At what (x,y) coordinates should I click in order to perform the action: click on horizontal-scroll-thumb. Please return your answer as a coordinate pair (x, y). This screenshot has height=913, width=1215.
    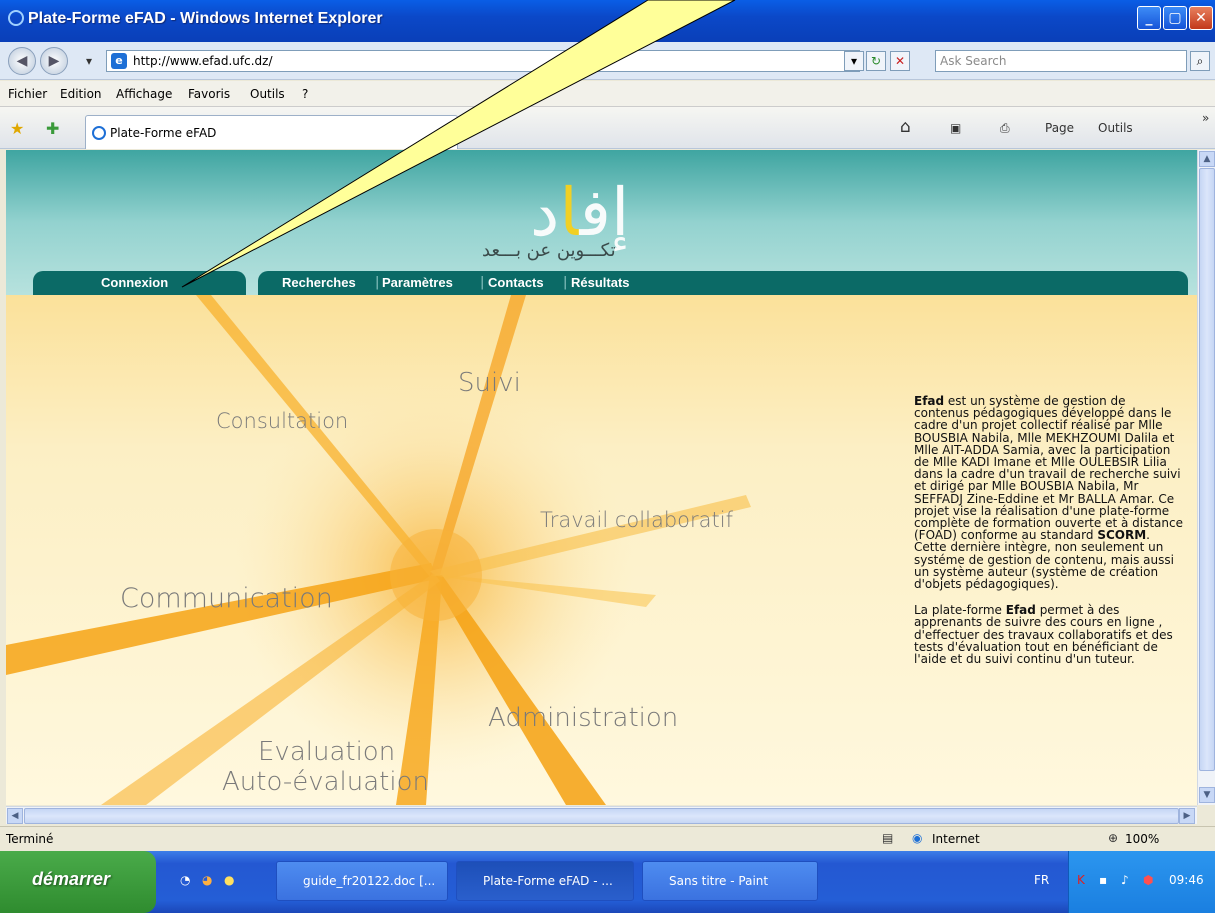
    Looking at the image, I should click on (601, 816).